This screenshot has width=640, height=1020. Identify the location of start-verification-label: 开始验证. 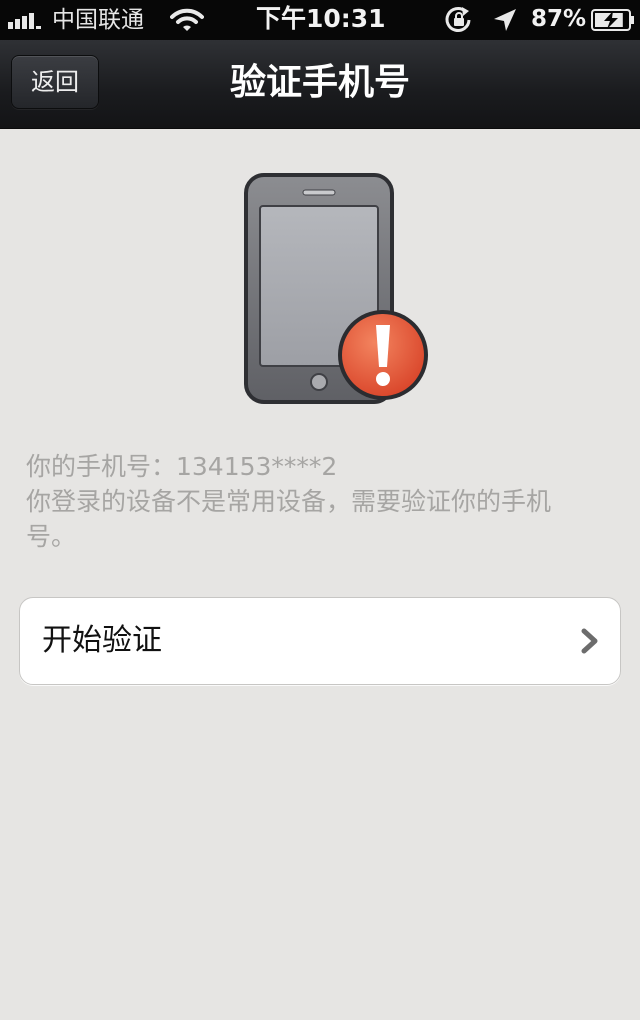
(102, 640).